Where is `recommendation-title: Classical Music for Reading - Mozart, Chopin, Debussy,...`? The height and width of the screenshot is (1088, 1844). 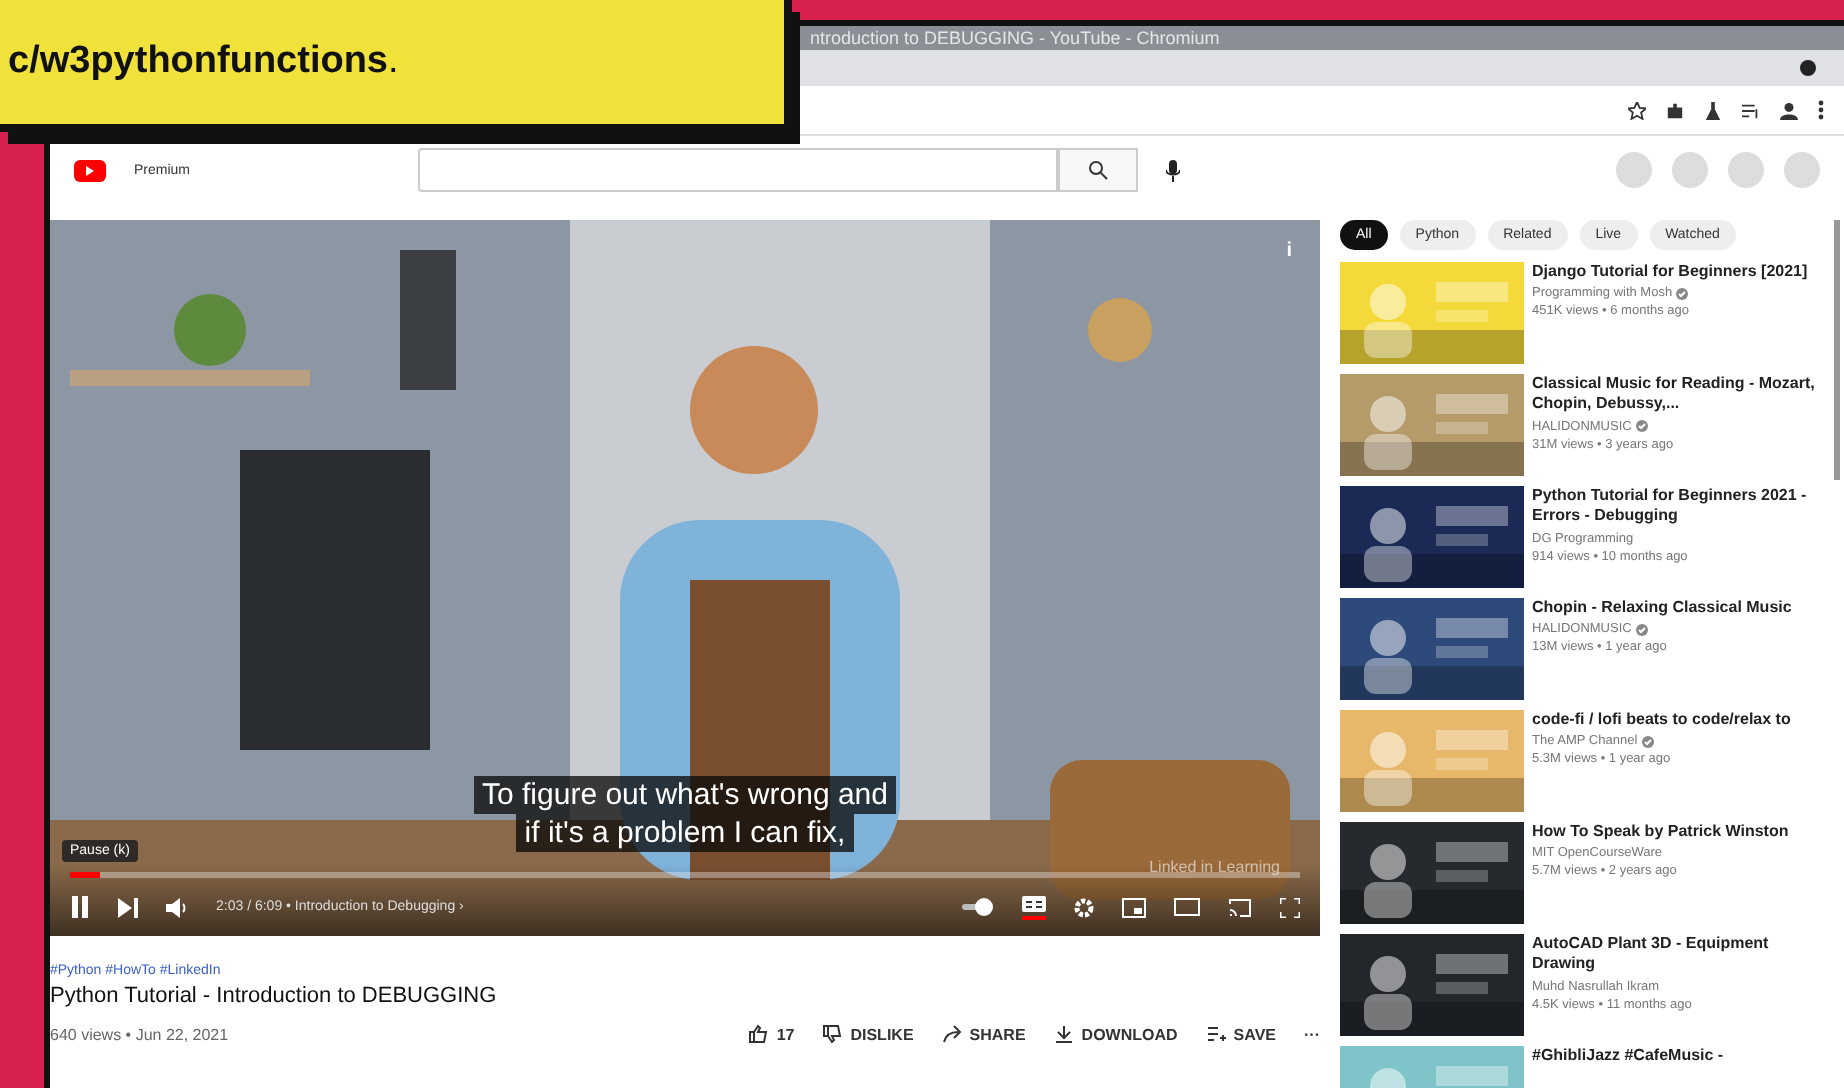 recommendation-title: Classical Music for Reading - Mozart, Chopin, Debussy,... is located at coordinates (1678, 395).